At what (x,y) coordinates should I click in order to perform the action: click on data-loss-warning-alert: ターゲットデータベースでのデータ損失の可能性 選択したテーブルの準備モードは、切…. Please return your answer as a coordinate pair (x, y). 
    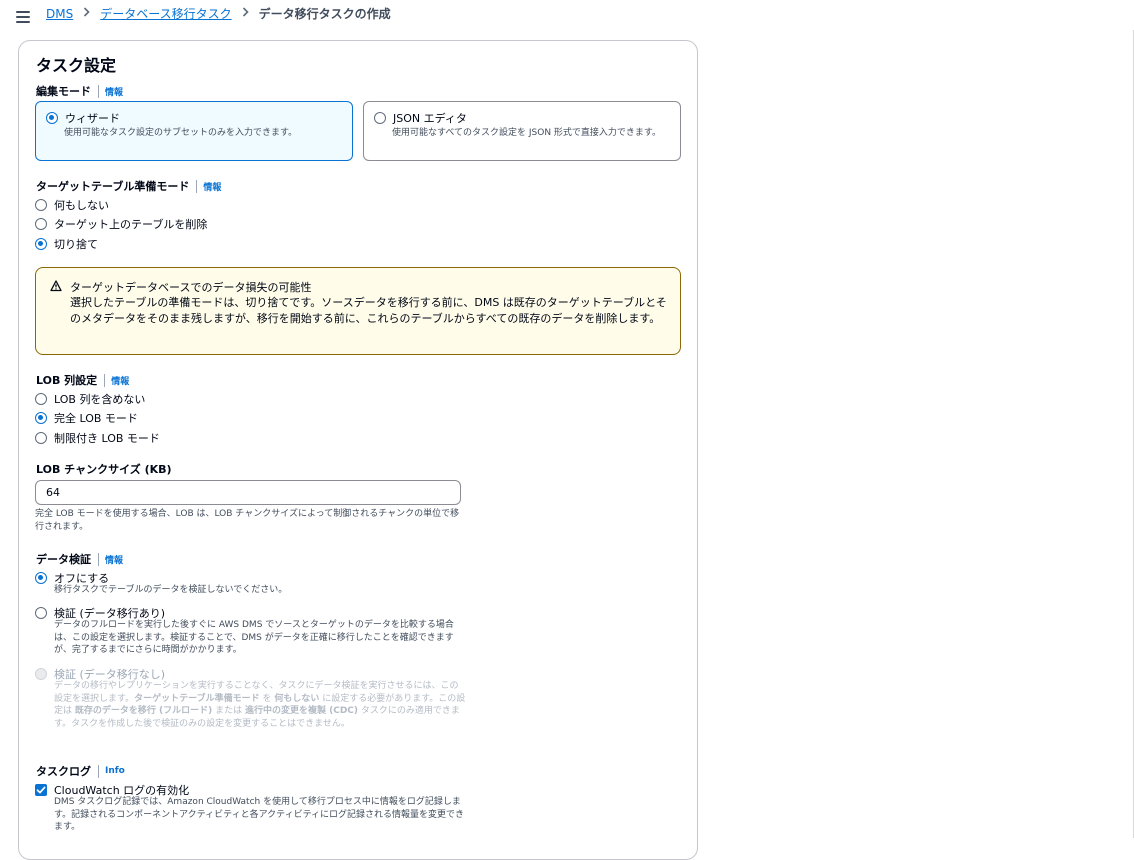
    Looking at the image, I should click on (358, 311).